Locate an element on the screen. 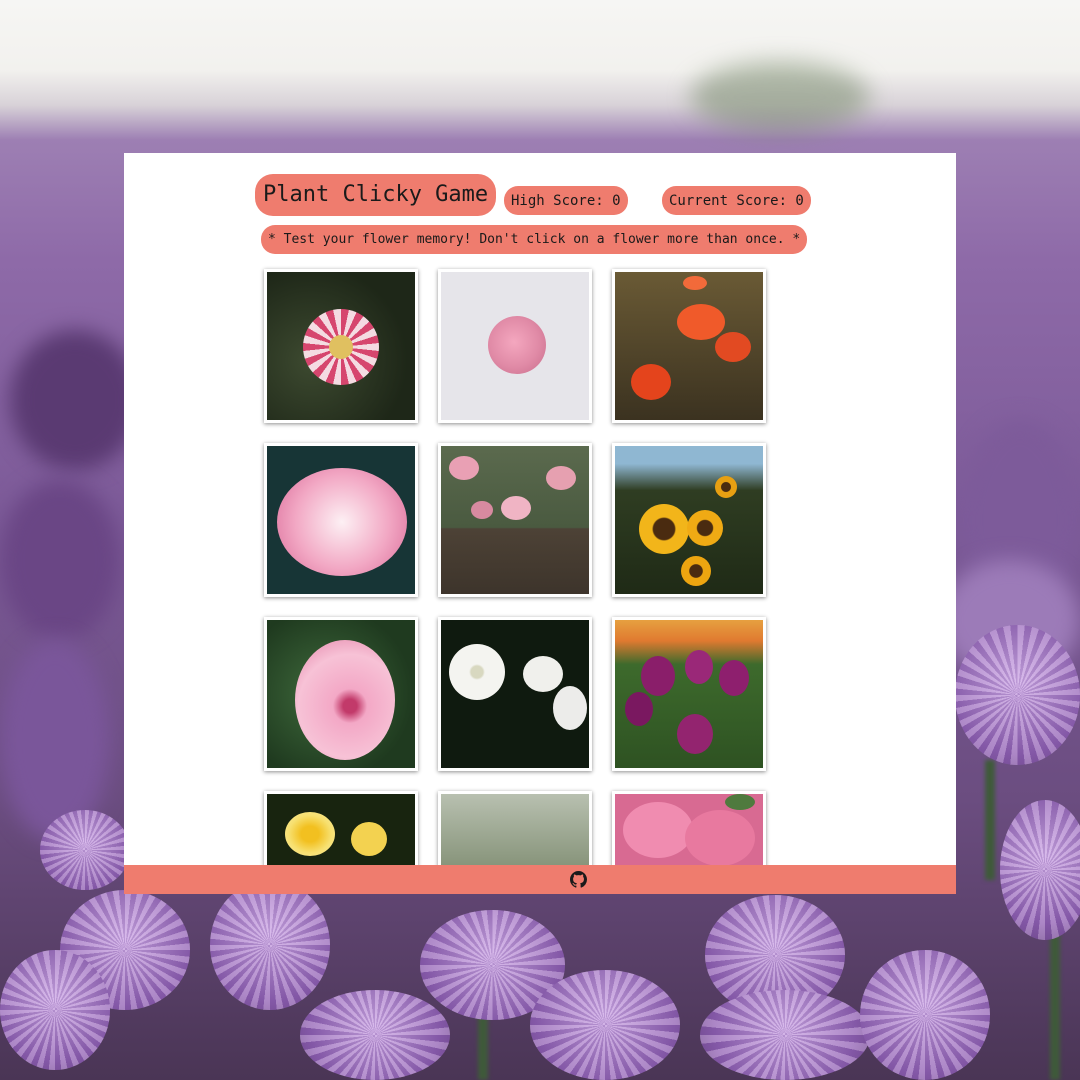 The image size is (1080, 1080). dahlia-flower-image is located at coordinates (341, 346).